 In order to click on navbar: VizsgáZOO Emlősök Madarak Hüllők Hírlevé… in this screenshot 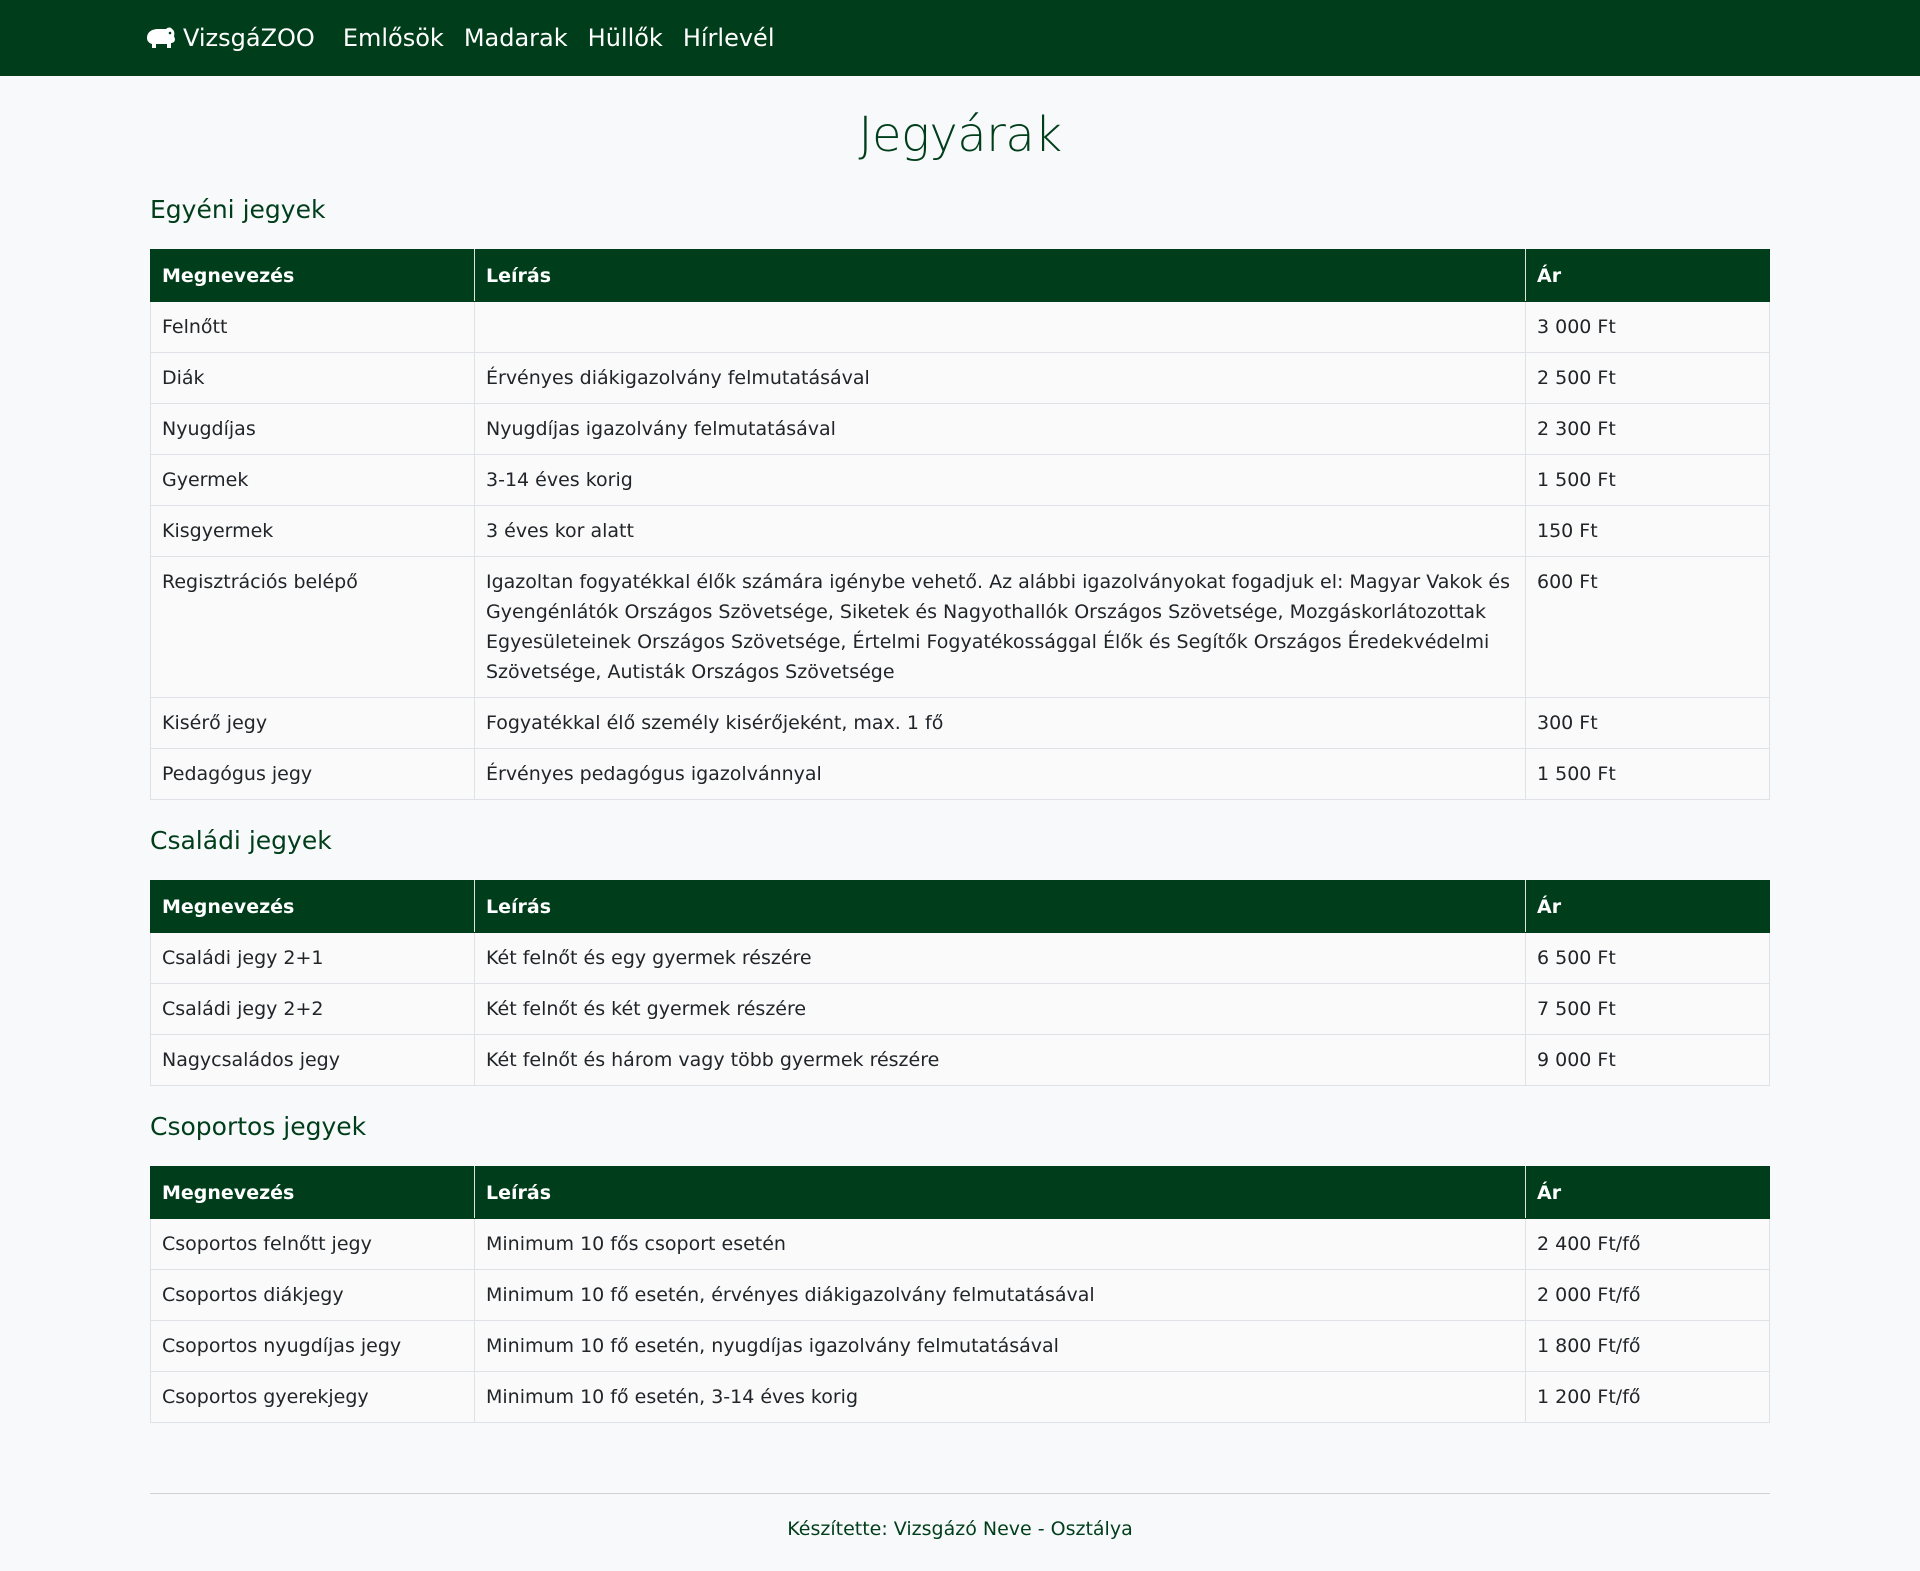, I will do `click(960, 38)`.